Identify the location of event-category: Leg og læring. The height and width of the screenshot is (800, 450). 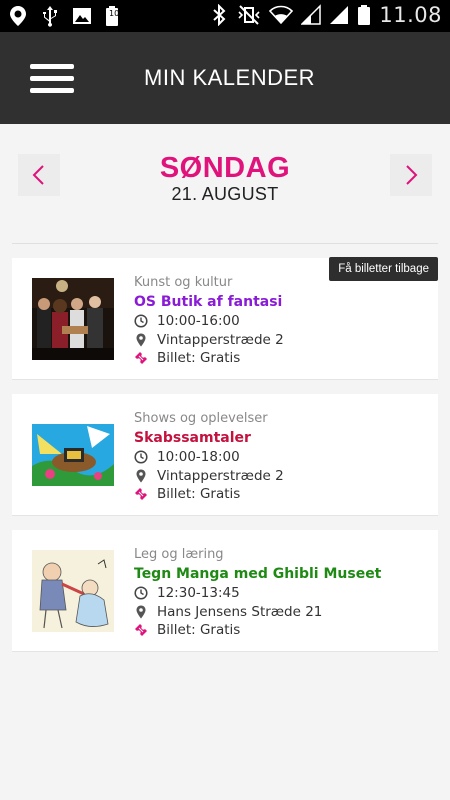
(179, 554).